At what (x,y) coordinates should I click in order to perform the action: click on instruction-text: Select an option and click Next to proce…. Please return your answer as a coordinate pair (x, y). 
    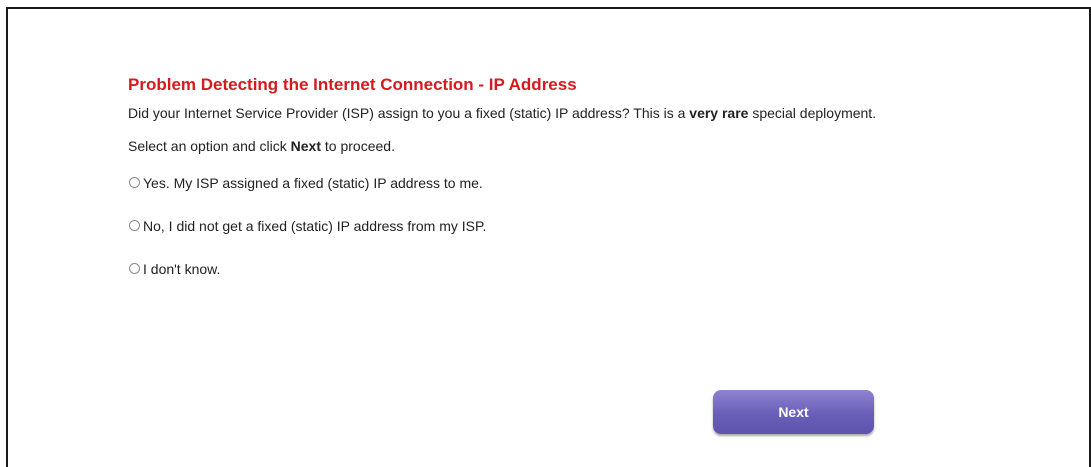
    Looking at the image, I should click on (548, 146).